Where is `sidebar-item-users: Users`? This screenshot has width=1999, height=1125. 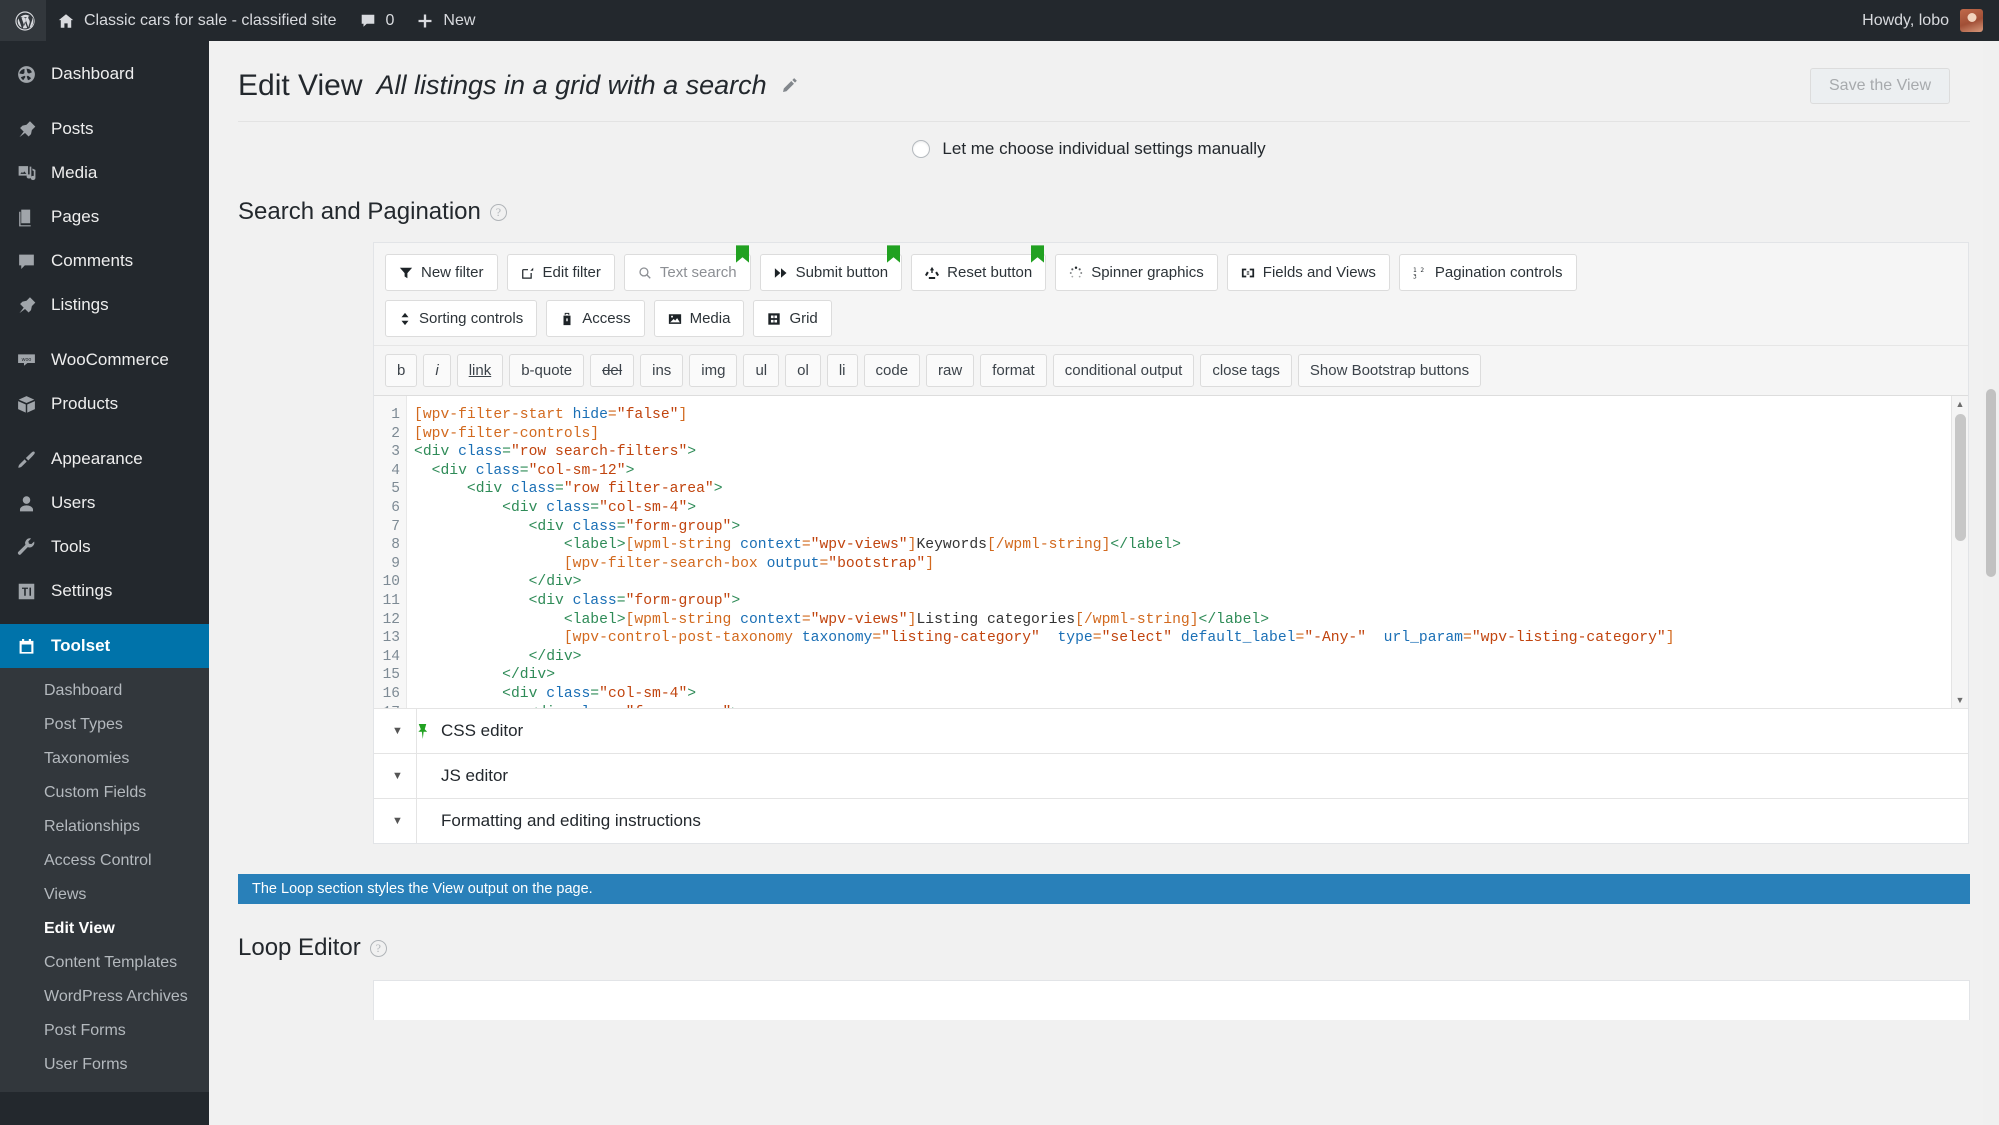
sidebar-item-users: Users is located at coordinates (104, 503).